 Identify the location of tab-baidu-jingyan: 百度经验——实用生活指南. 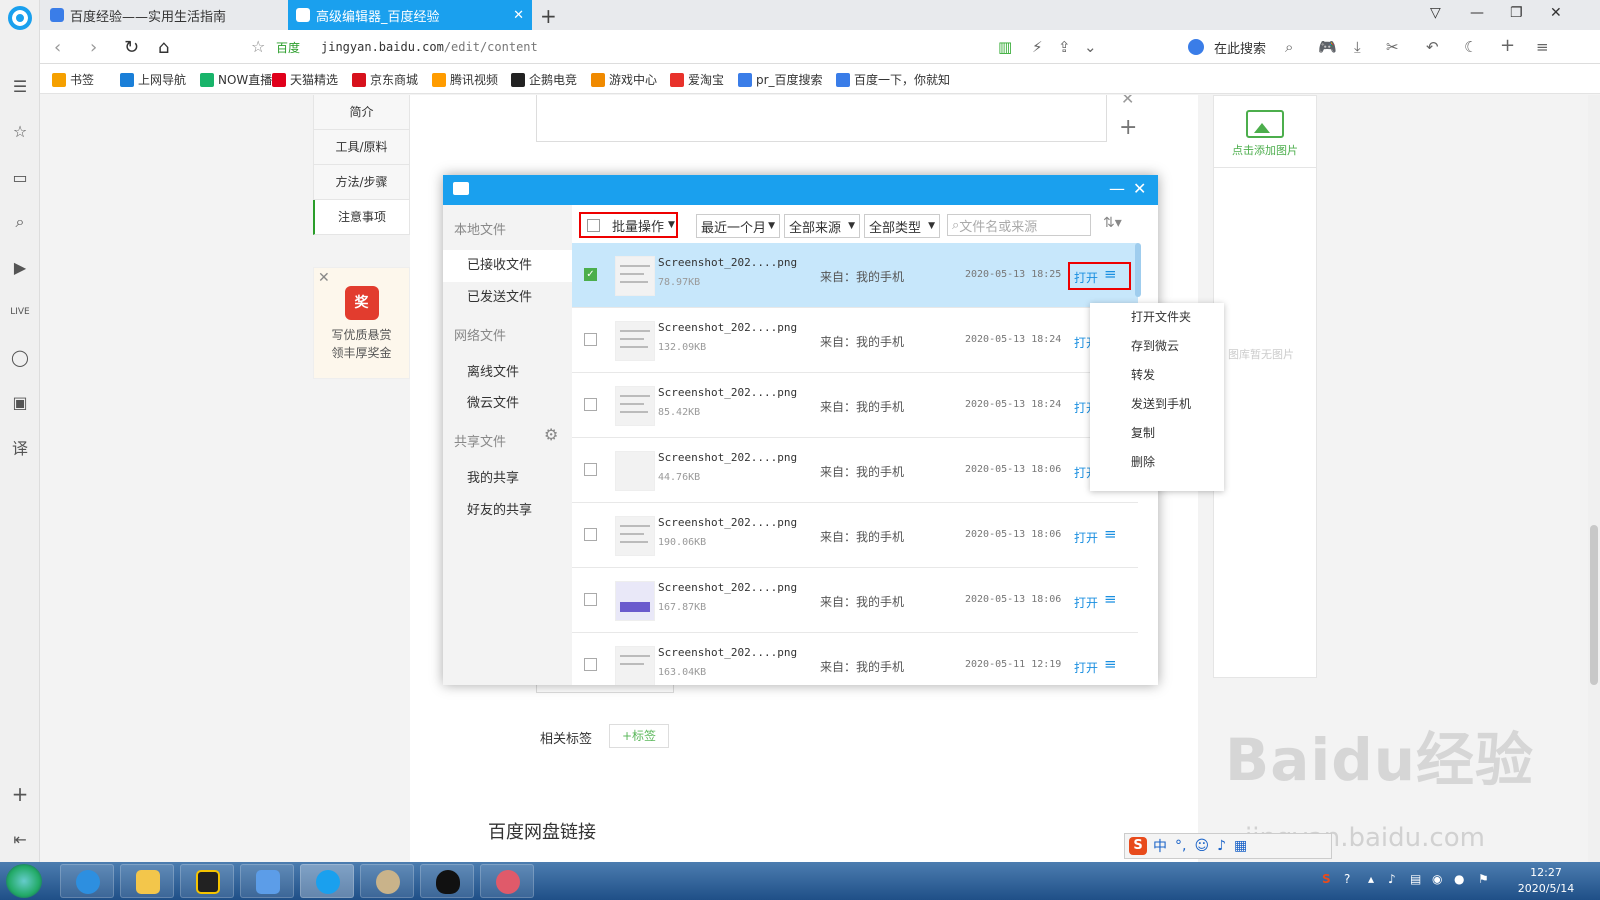
(165, 15).